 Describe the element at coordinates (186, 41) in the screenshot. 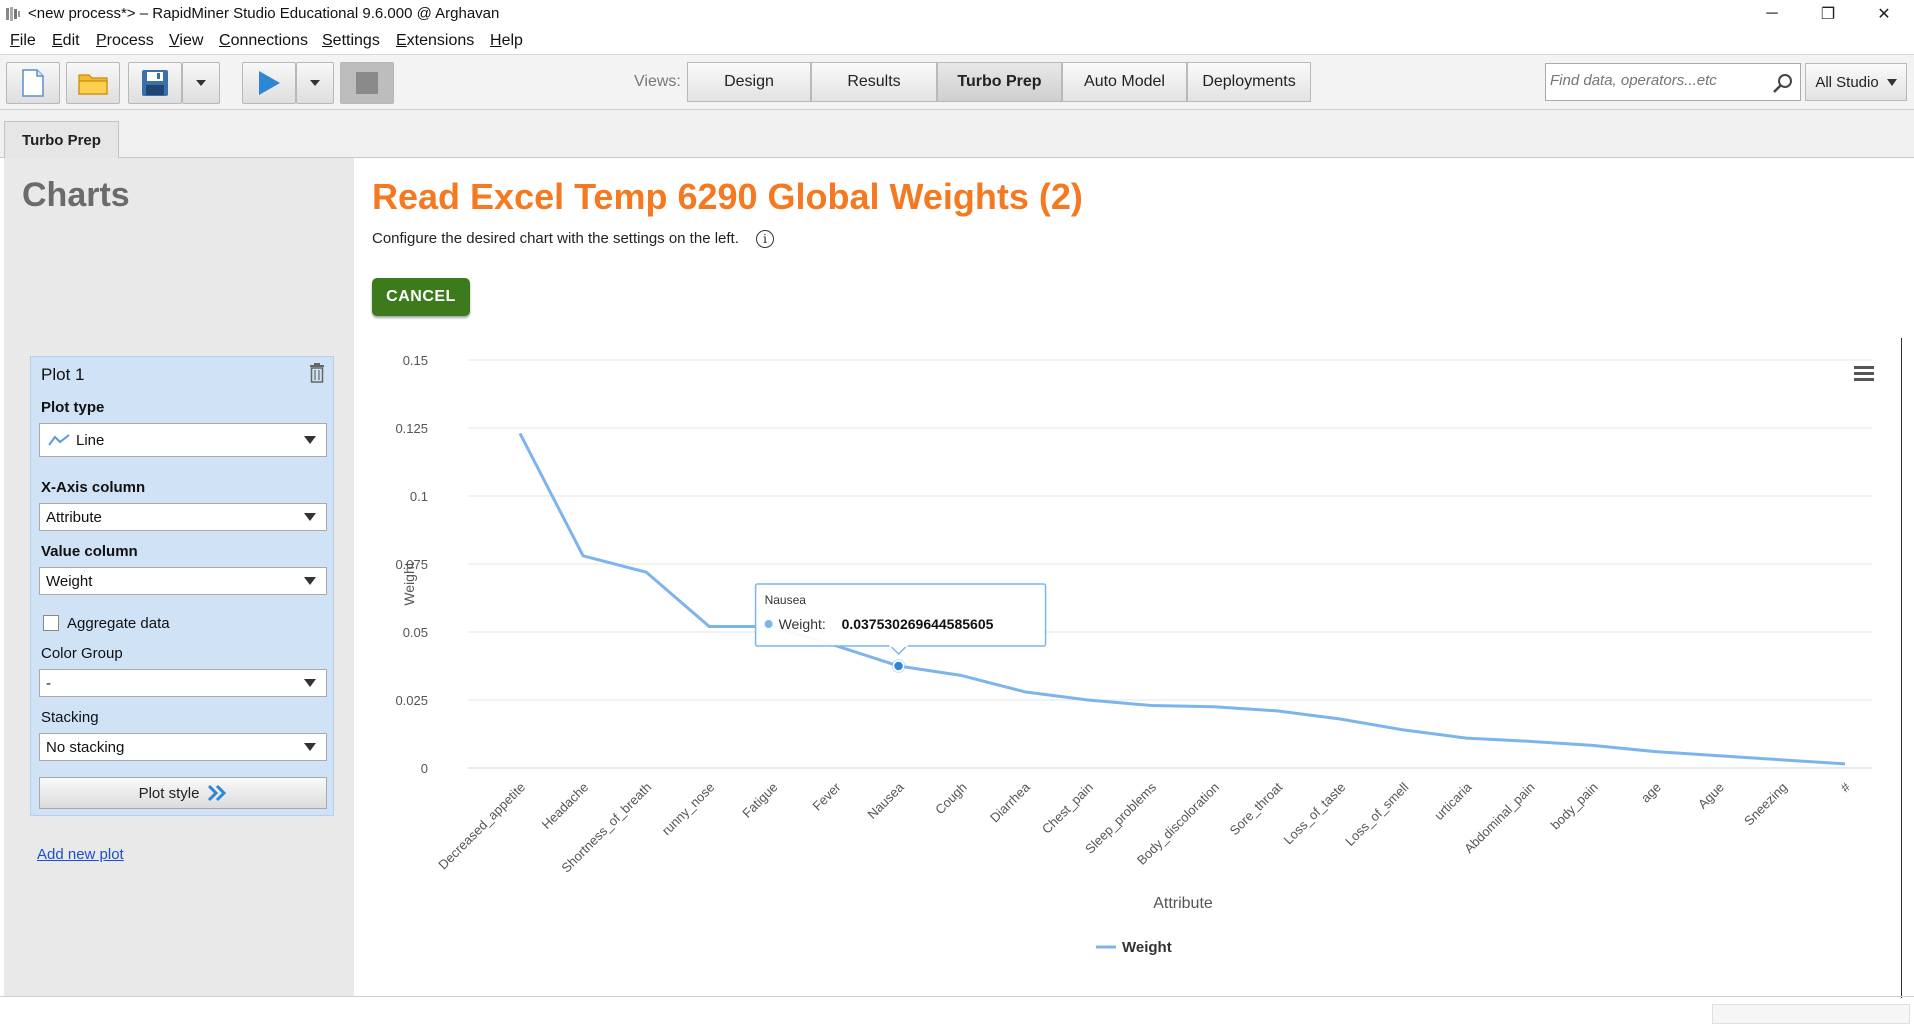

I see `menu-view: View` at that location.